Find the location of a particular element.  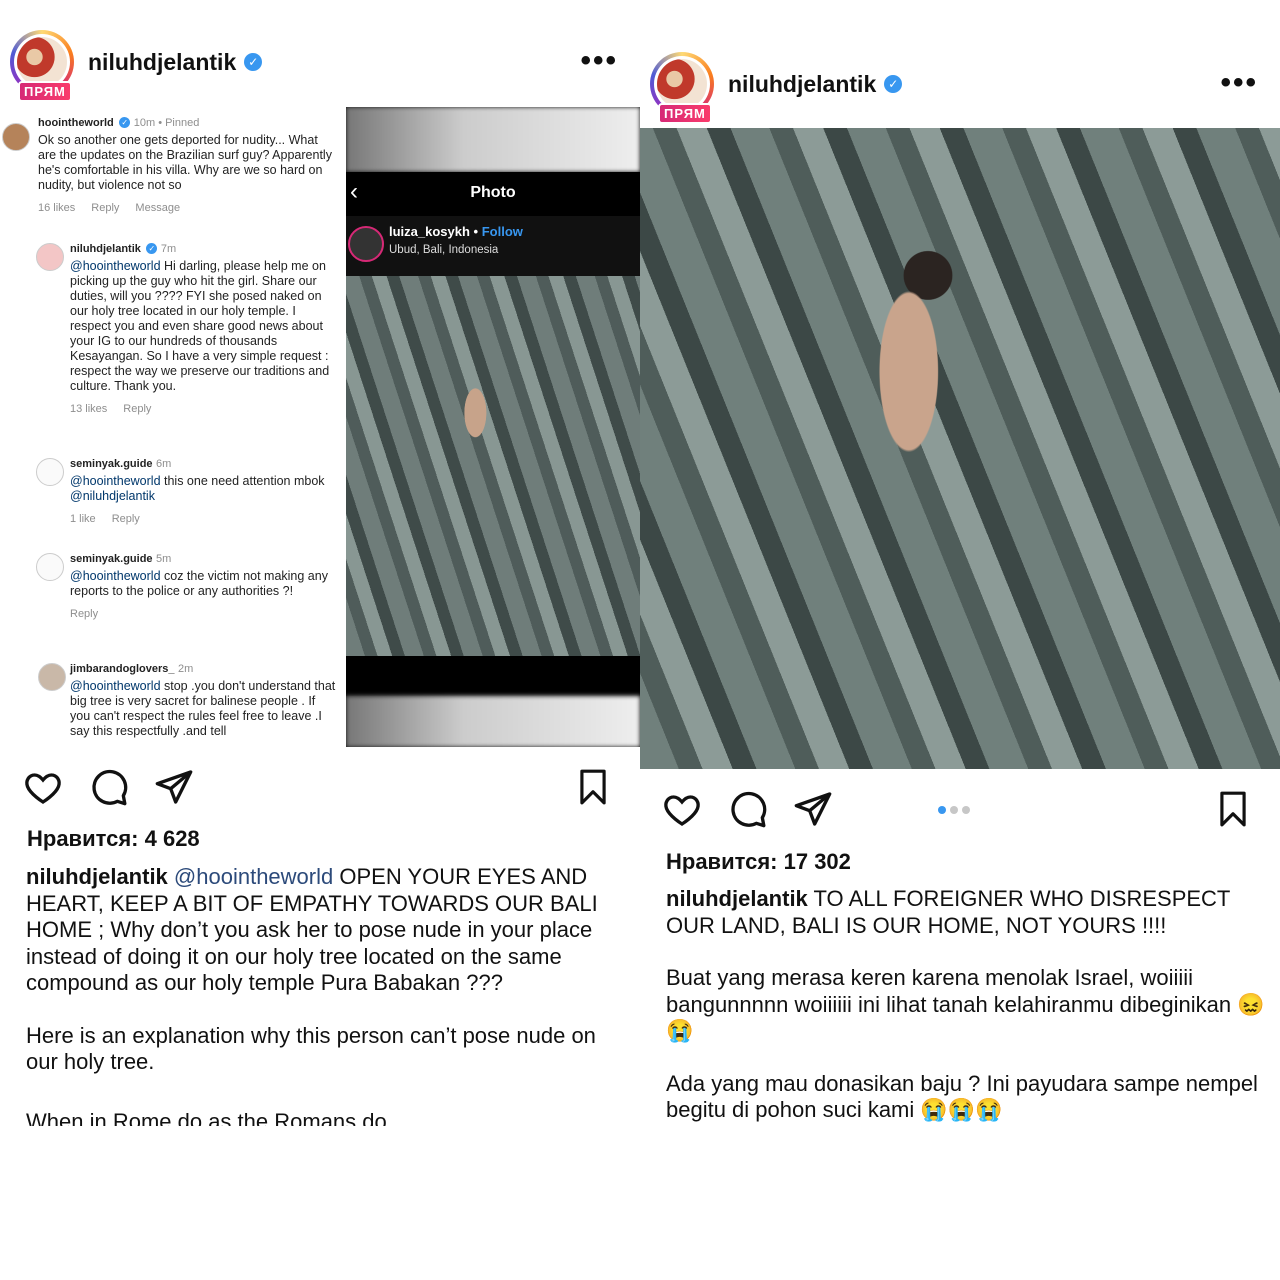

message-button: Message is located at coordinates (157, 208).